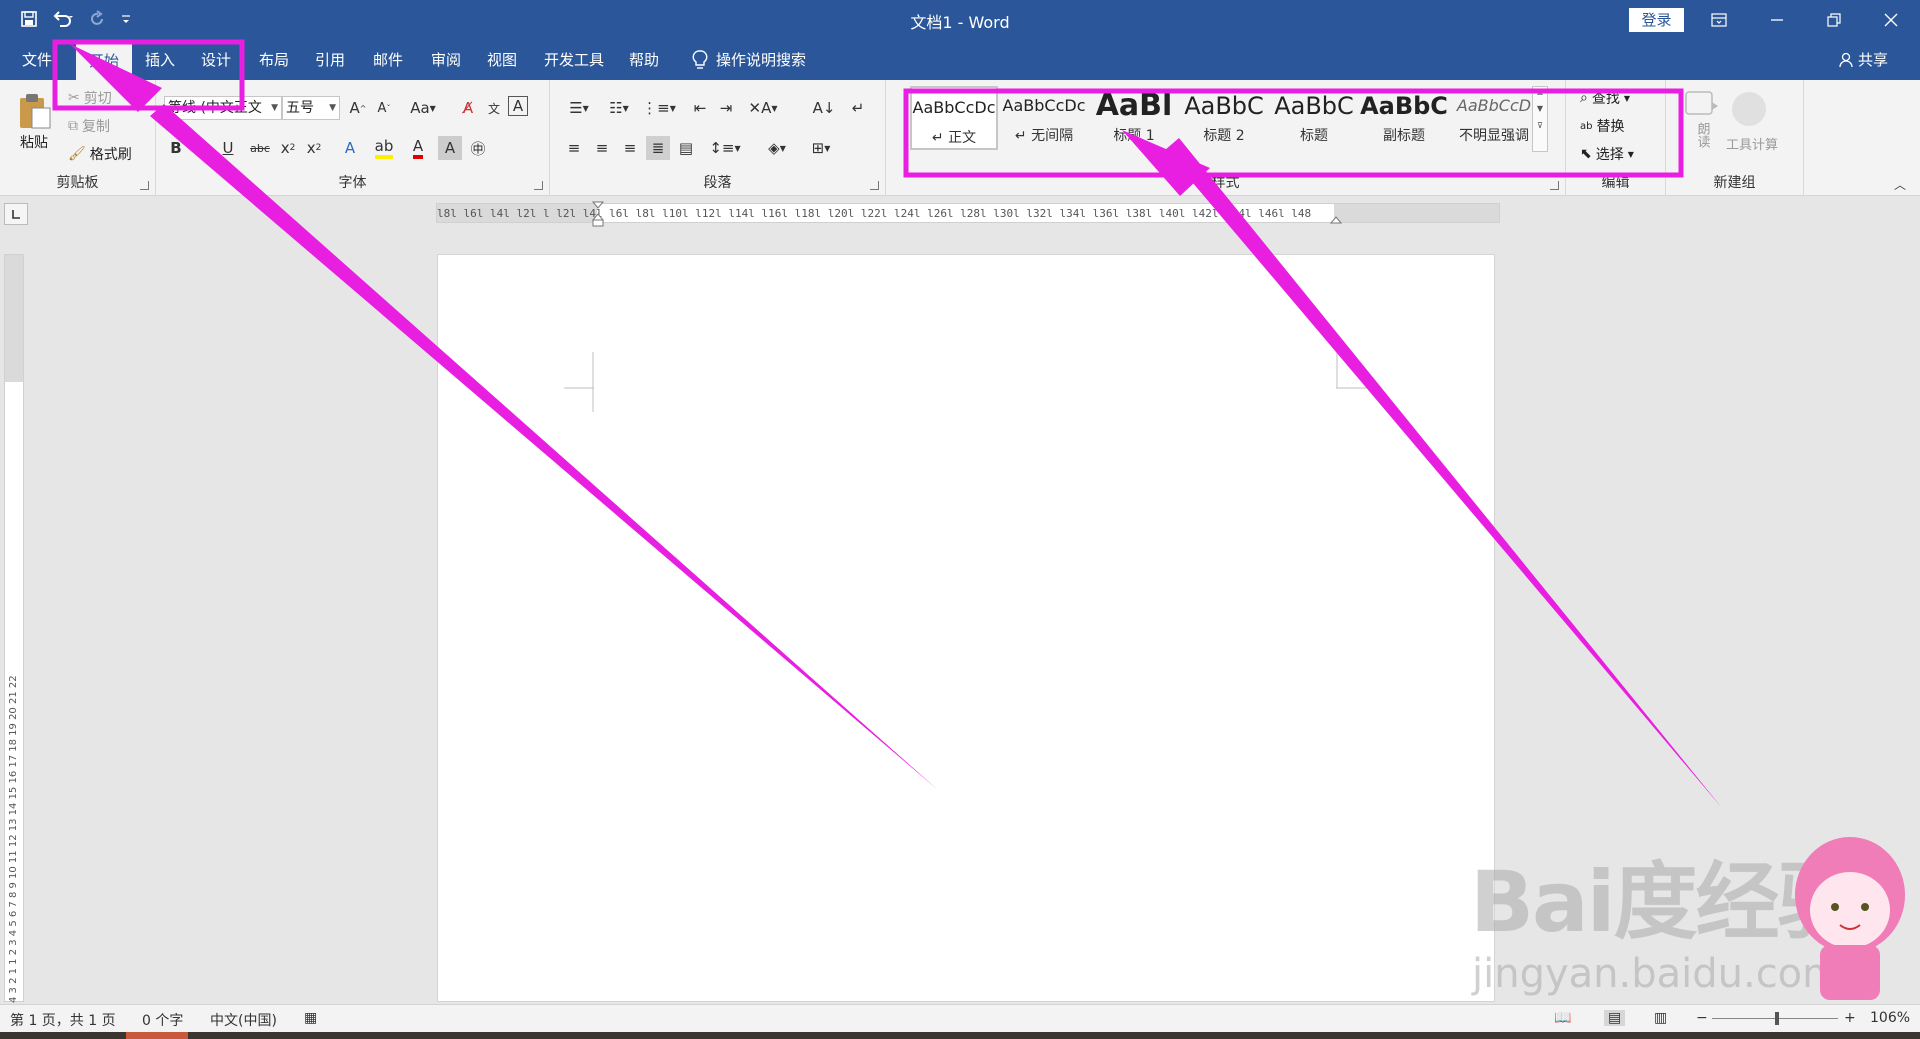 The image size is (1920, 1039). Describe the element at coordinates (1656, 20) in the screenshot. I see `login-button: 登录` at that location.